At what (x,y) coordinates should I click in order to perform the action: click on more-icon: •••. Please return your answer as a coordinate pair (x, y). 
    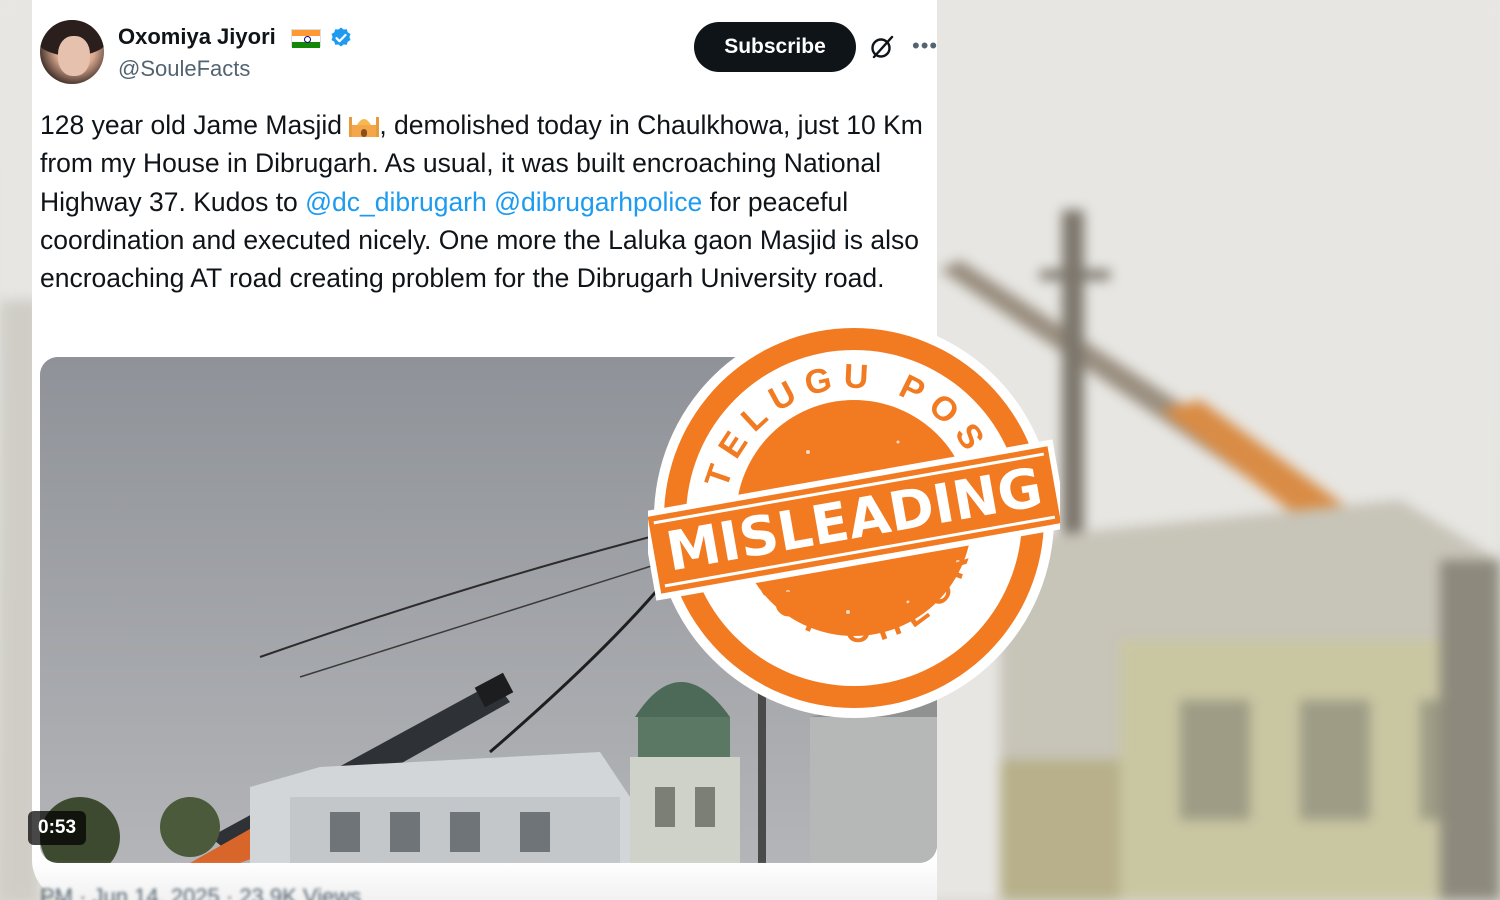
    Looking at the image, I should click on (924, 46).